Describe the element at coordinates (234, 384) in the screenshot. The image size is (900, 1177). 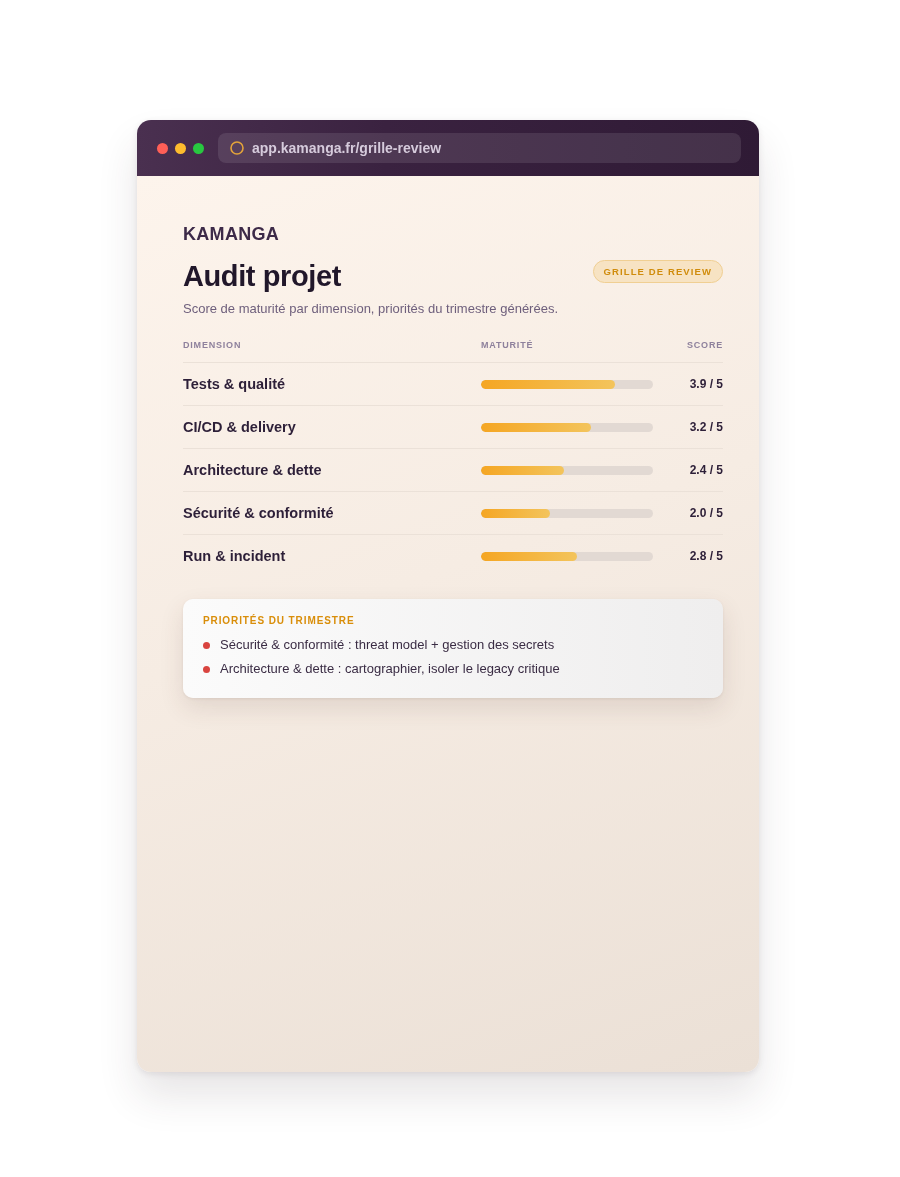
I see `dimension-label: Tests & qualité` at that location.